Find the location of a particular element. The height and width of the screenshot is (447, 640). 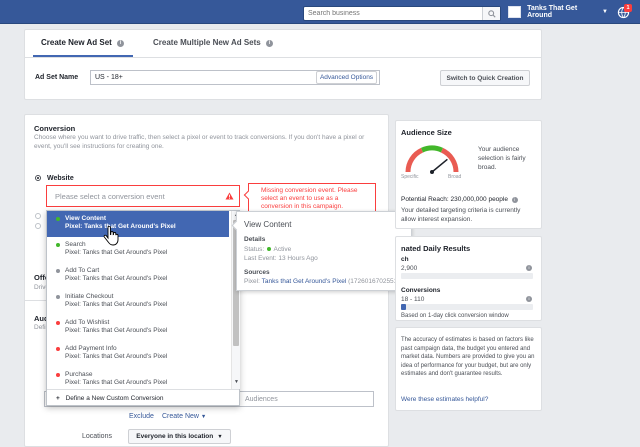

ad-set-name-label: Ad Set Name is located at coordinates (57, 77).